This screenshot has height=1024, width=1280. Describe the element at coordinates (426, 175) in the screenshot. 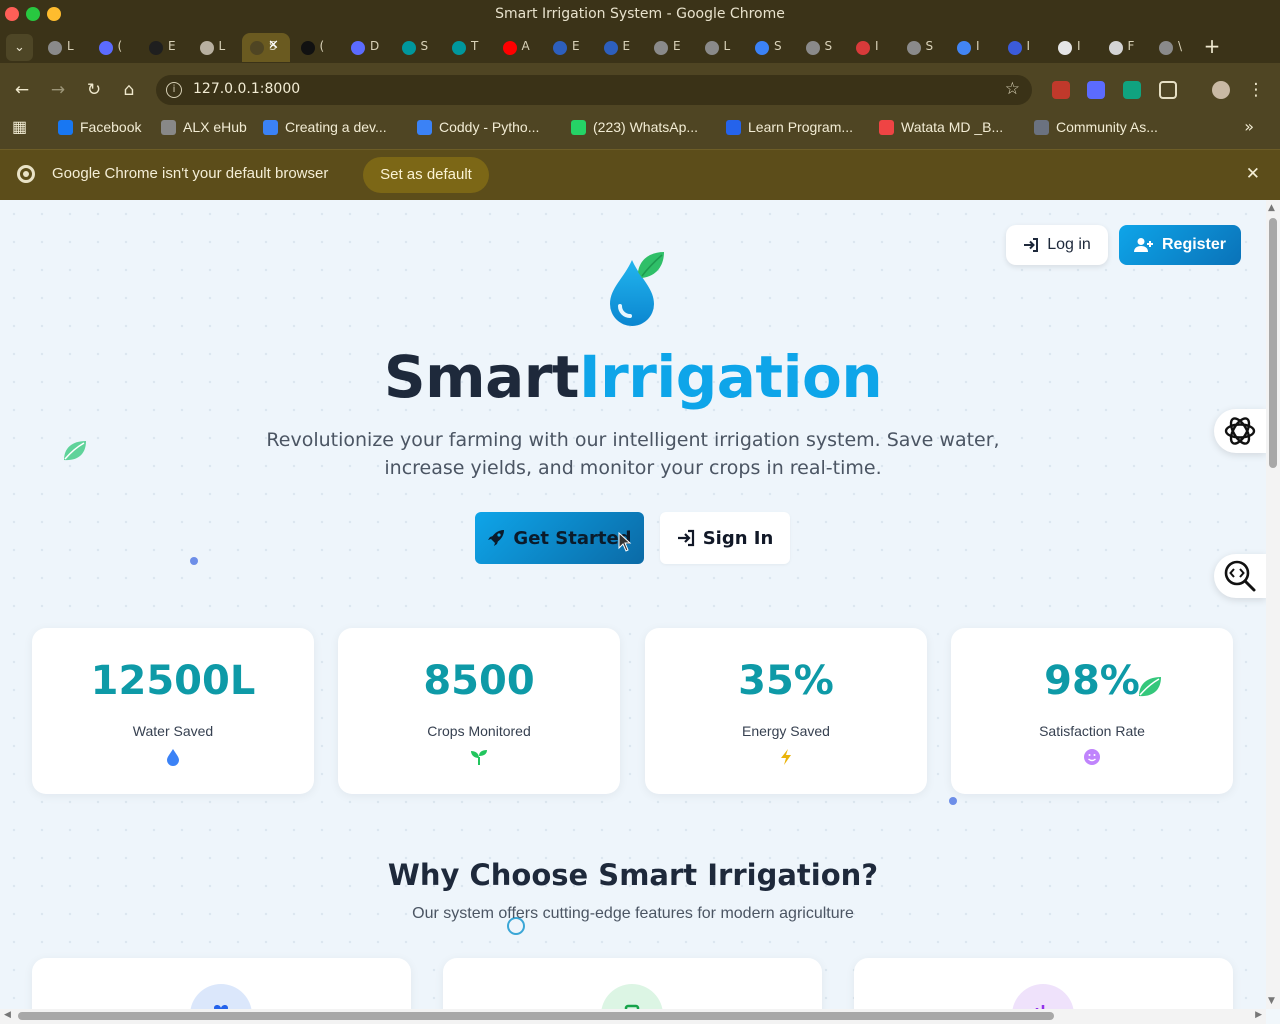

I see `set-default-button: Set as default` at that location.